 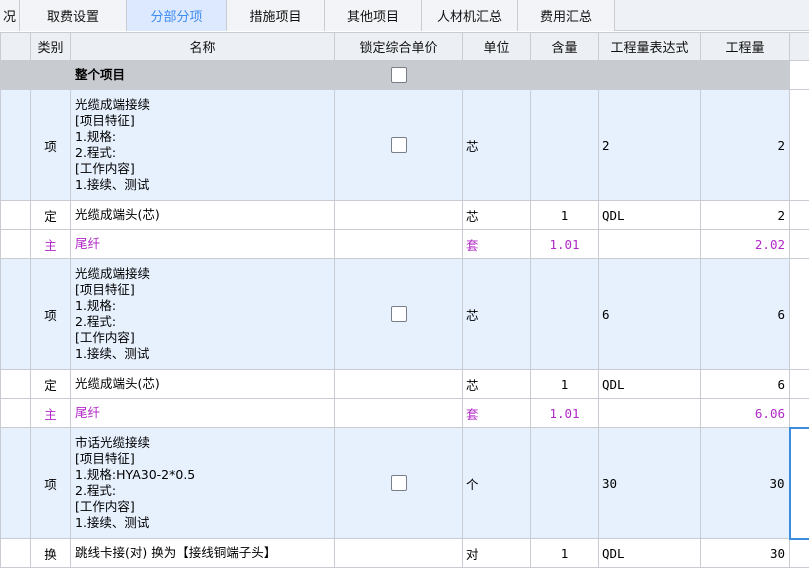 I want to click on tab-measures: 措施项目, so click(x=276, y=15).